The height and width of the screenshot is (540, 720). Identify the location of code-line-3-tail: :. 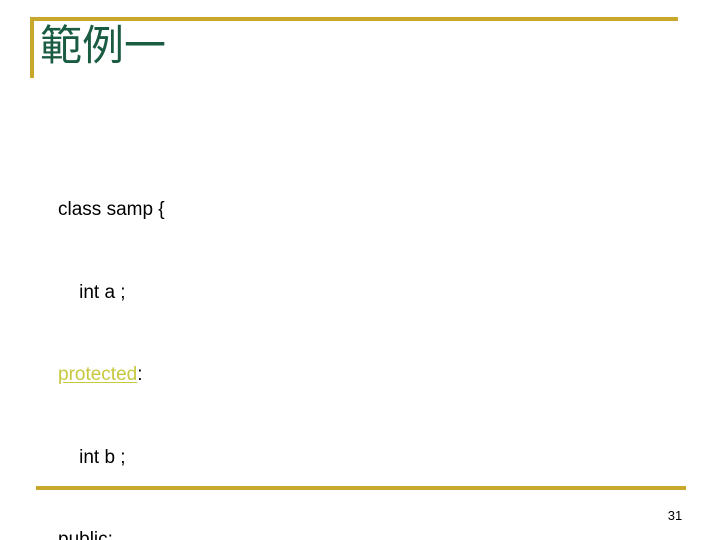
(140, 374).